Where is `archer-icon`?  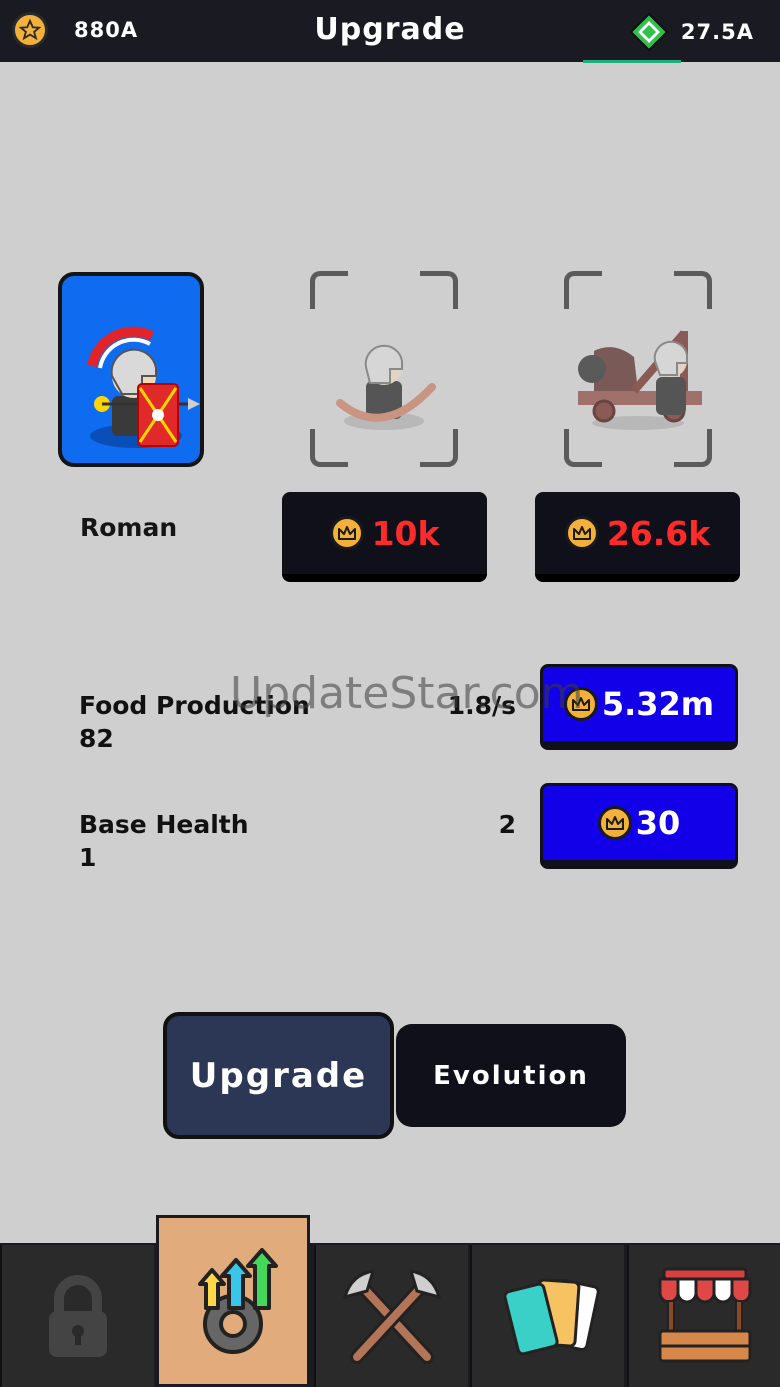 archer-icon is located at coordinates (386, 387).